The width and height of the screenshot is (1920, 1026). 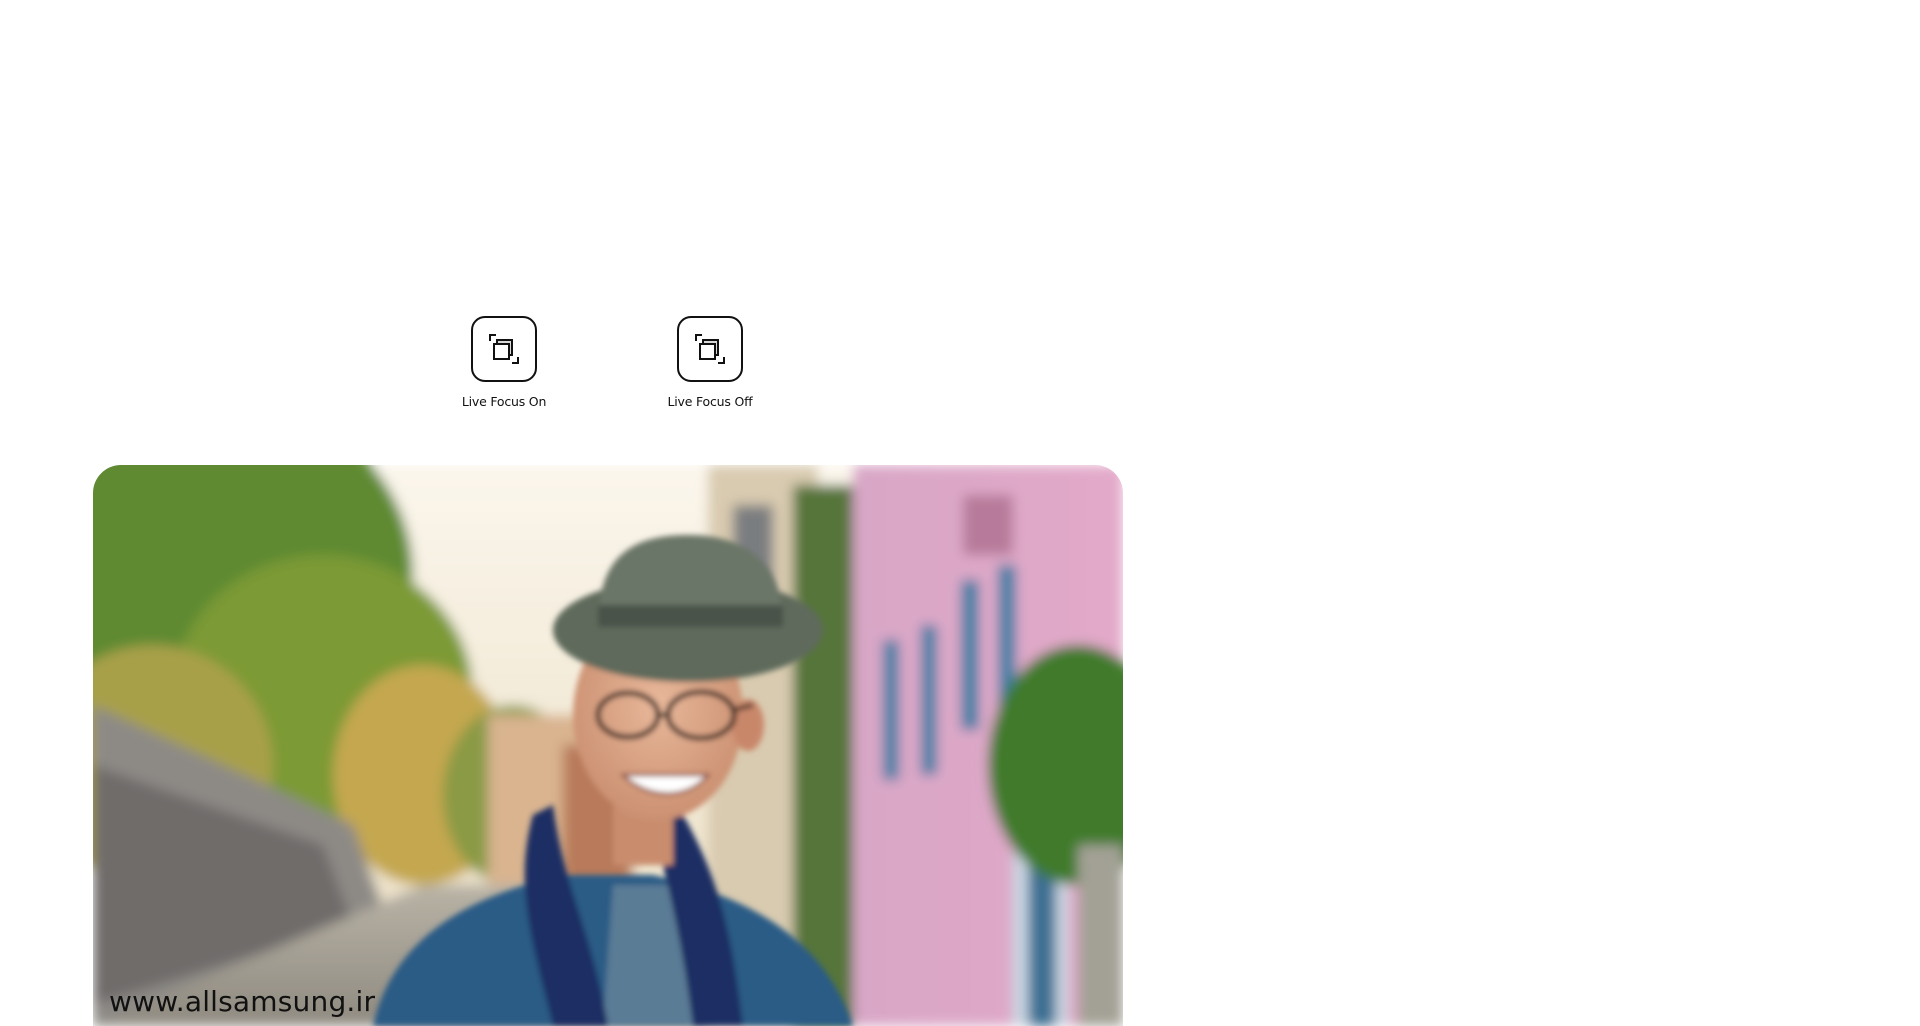 I want to click on live-focus-off-label: Live Focus Off, so click(x=710, y=401).